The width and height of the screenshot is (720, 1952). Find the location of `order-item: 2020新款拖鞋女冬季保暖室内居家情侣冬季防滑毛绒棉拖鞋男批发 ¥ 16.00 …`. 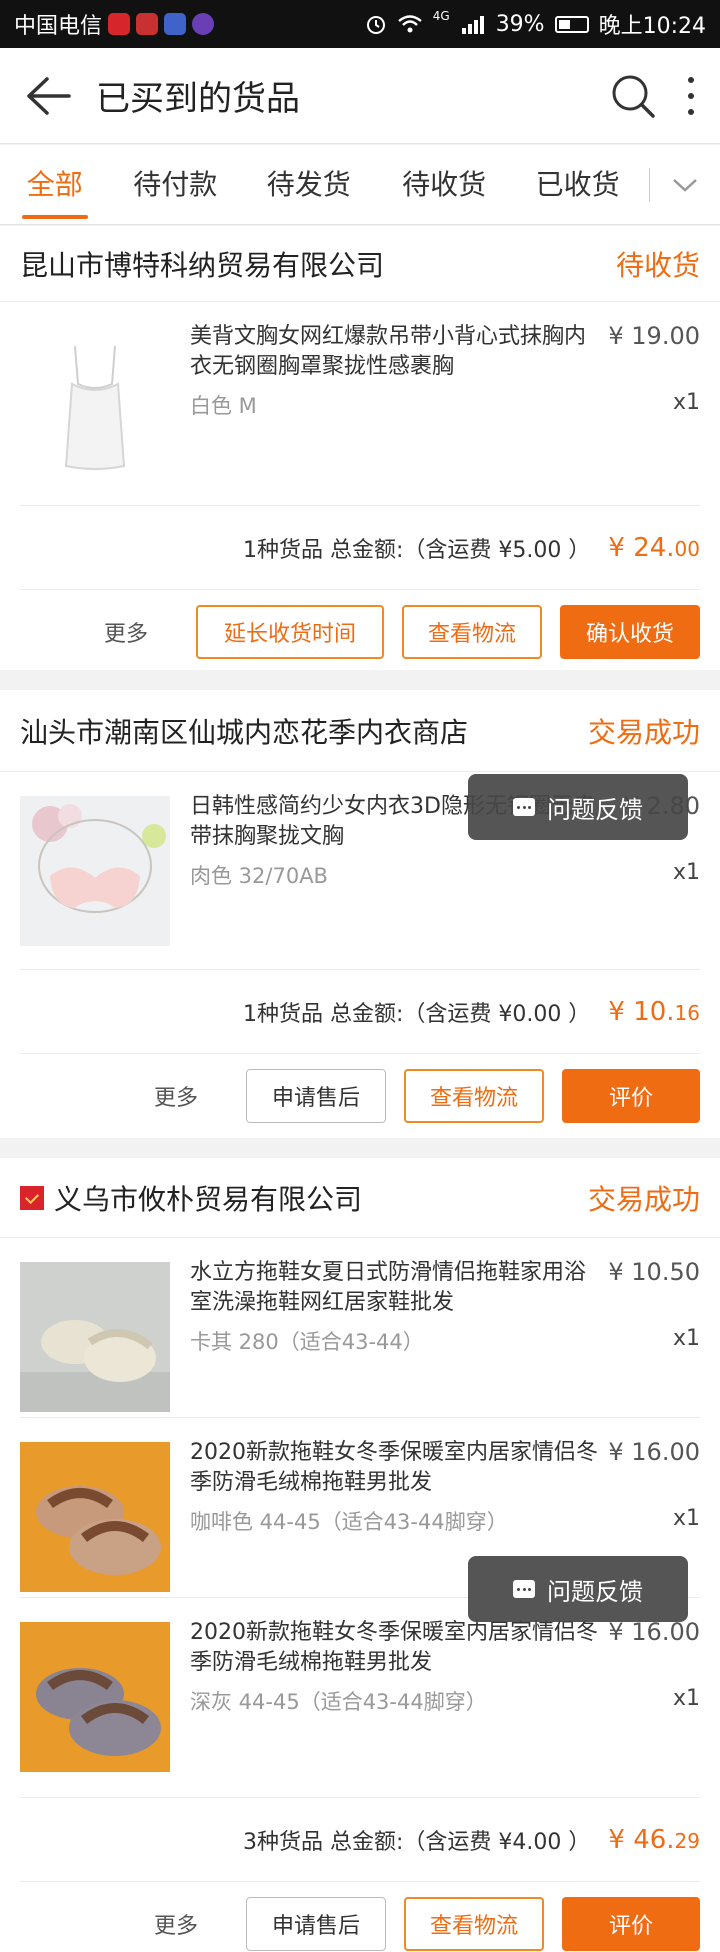

order-item: 2020新款拖鞋女冬季保暖室内居家情侣冬季防滑毛绒棉拖鞋男批发 ¥ 16.00 … is located at coordinates (360, 1698).